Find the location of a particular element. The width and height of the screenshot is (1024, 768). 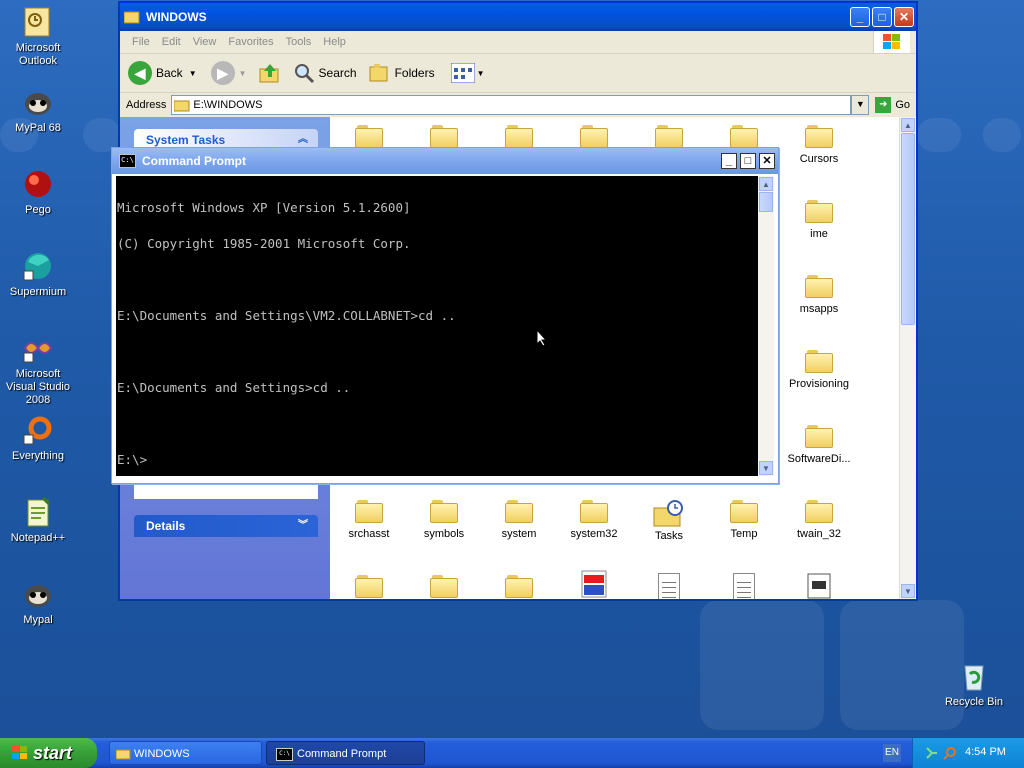

folder-item: system32 is located at coordinates (594, 520).